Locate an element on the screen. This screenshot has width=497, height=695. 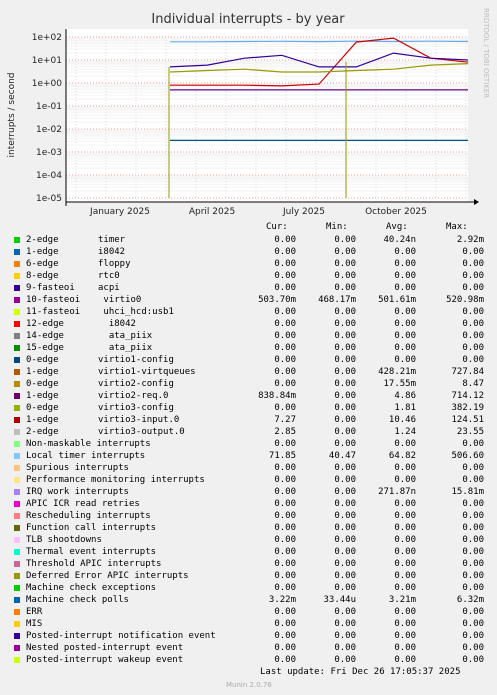
legend-row: 0-edge virtio3-config 0.00 0.00 1.81 382.19 is located at coordinates (248, 409).